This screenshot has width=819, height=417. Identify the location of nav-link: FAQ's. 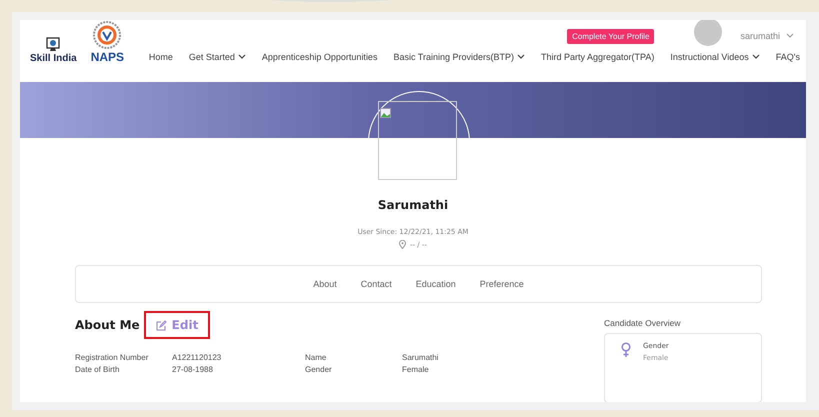
(788, 57).